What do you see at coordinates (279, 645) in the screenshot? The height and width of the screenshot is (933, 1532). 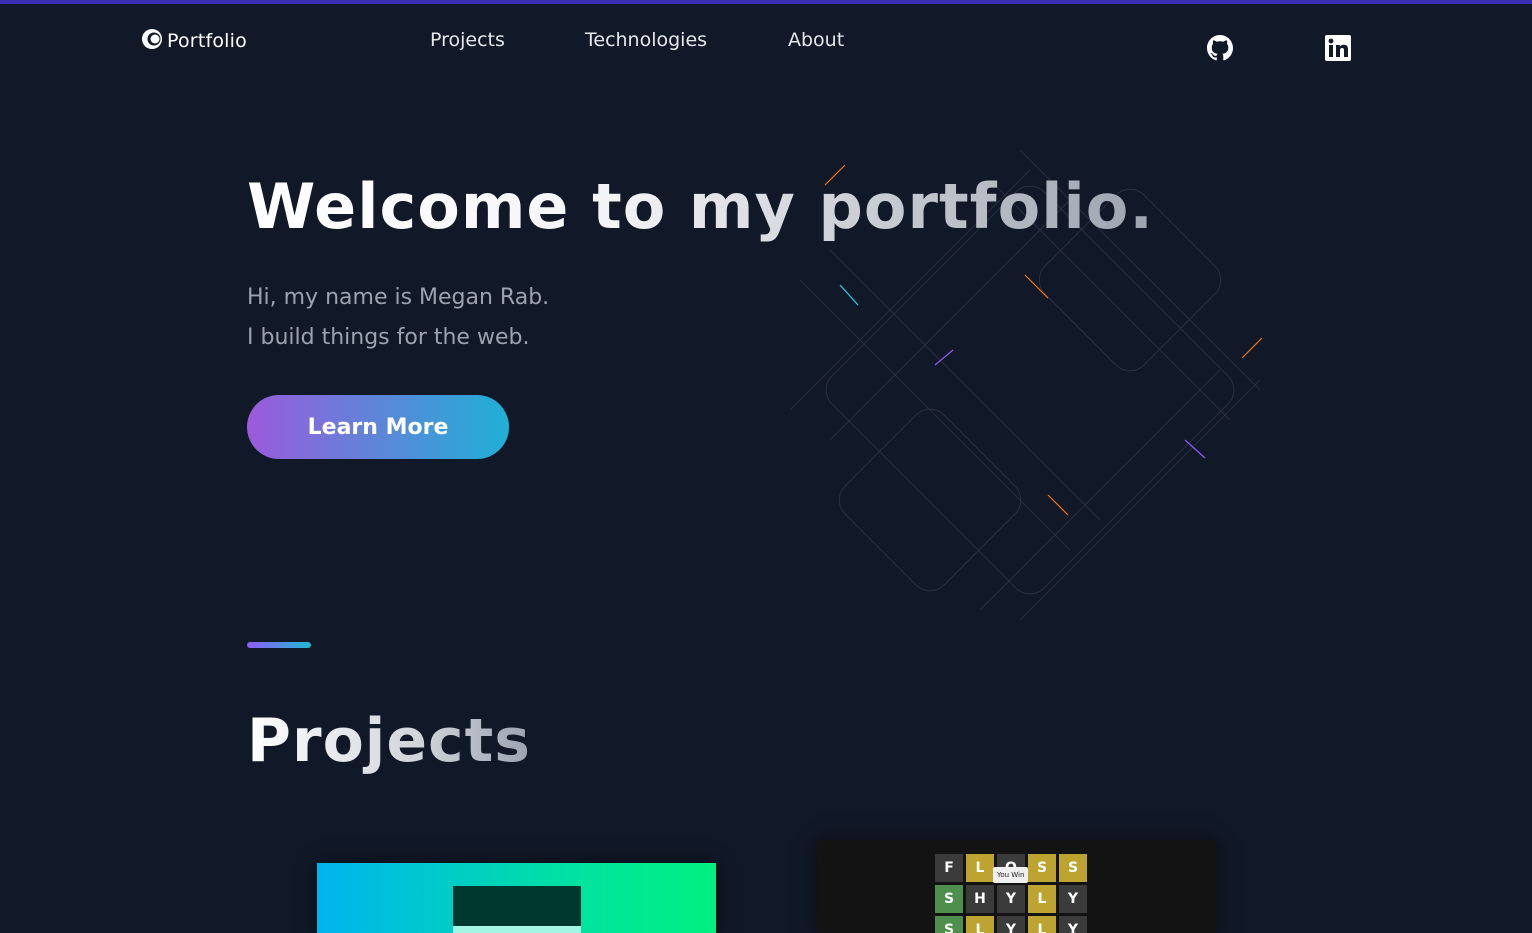 I see `section-divider` at bounding box center [279, 645].